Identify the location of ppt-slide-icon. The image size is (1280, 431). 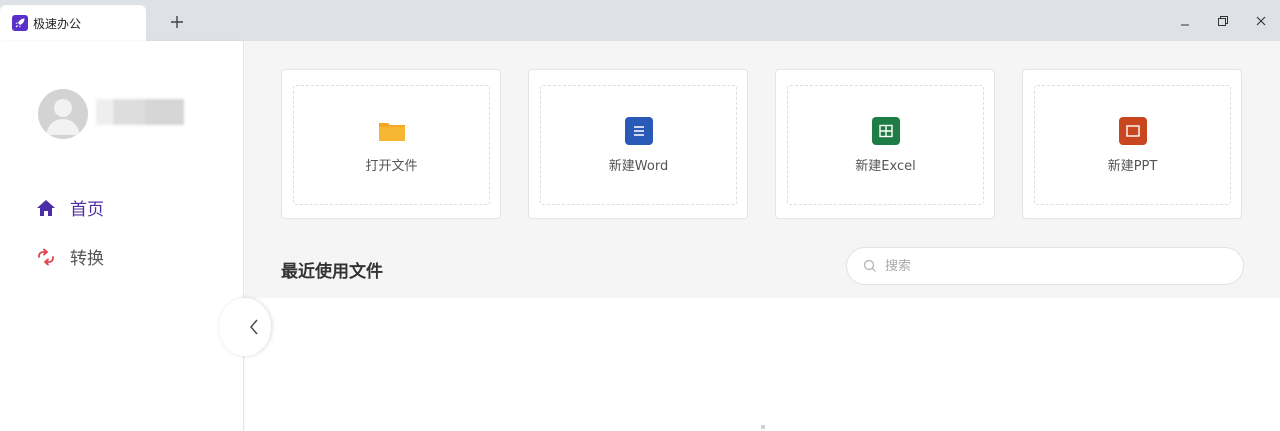
(1132, 130).